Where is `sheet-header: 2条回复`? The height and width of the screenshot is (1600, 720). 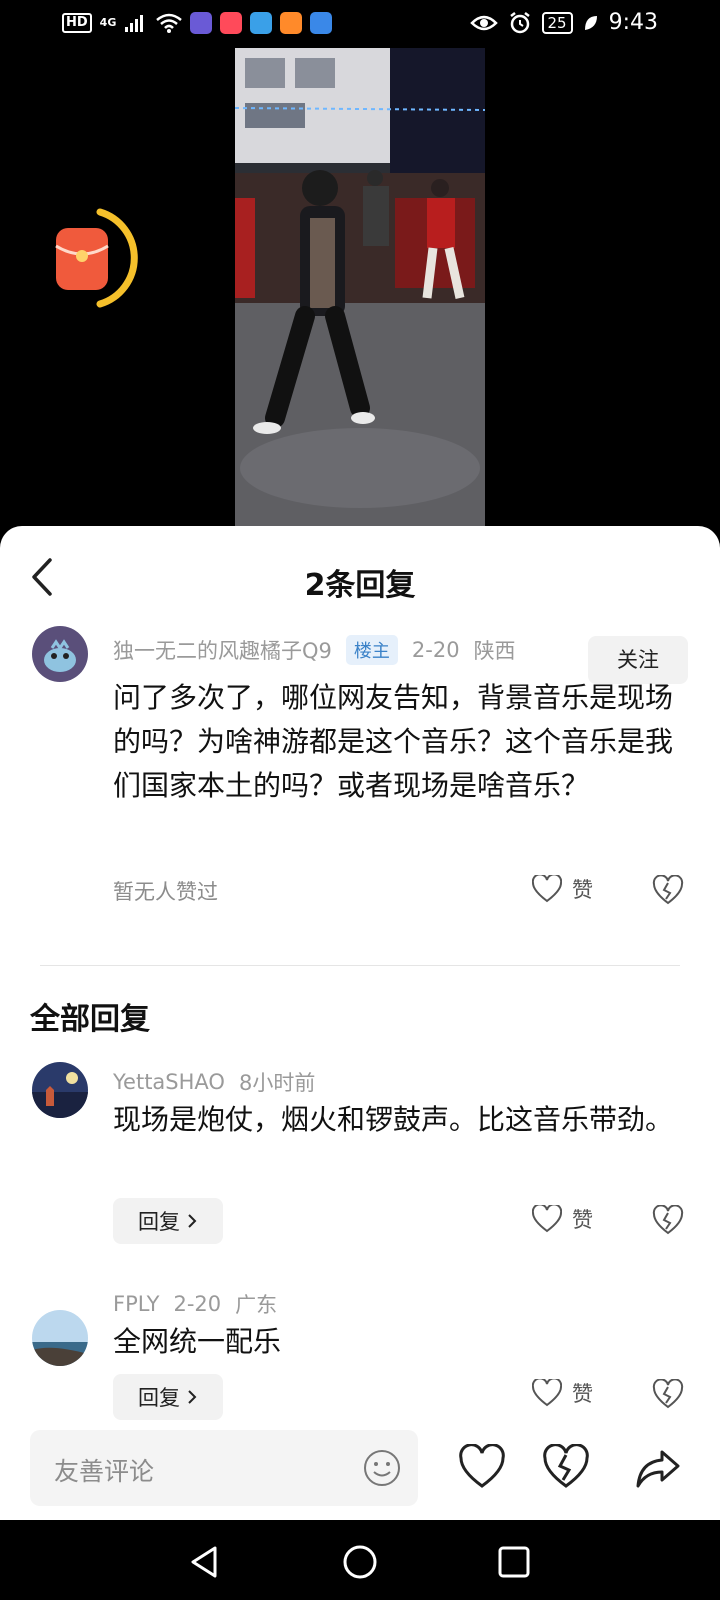 sheet-header: 2条回复 is located at coordinates (360, 578).